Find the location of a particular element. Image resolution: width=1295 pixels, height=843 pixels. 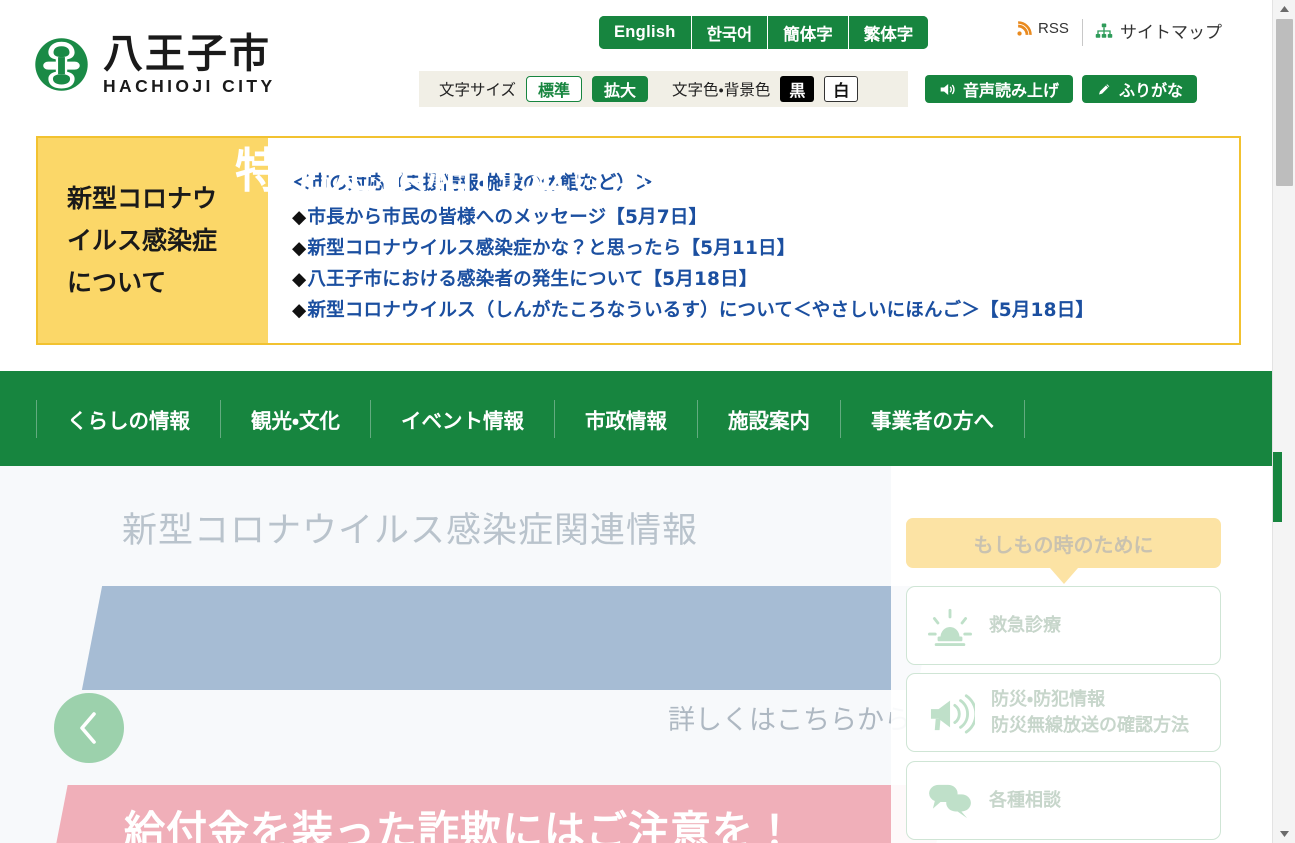

text-to-speech-label: 音声読み上げ is located at coordinates (1011, 90).